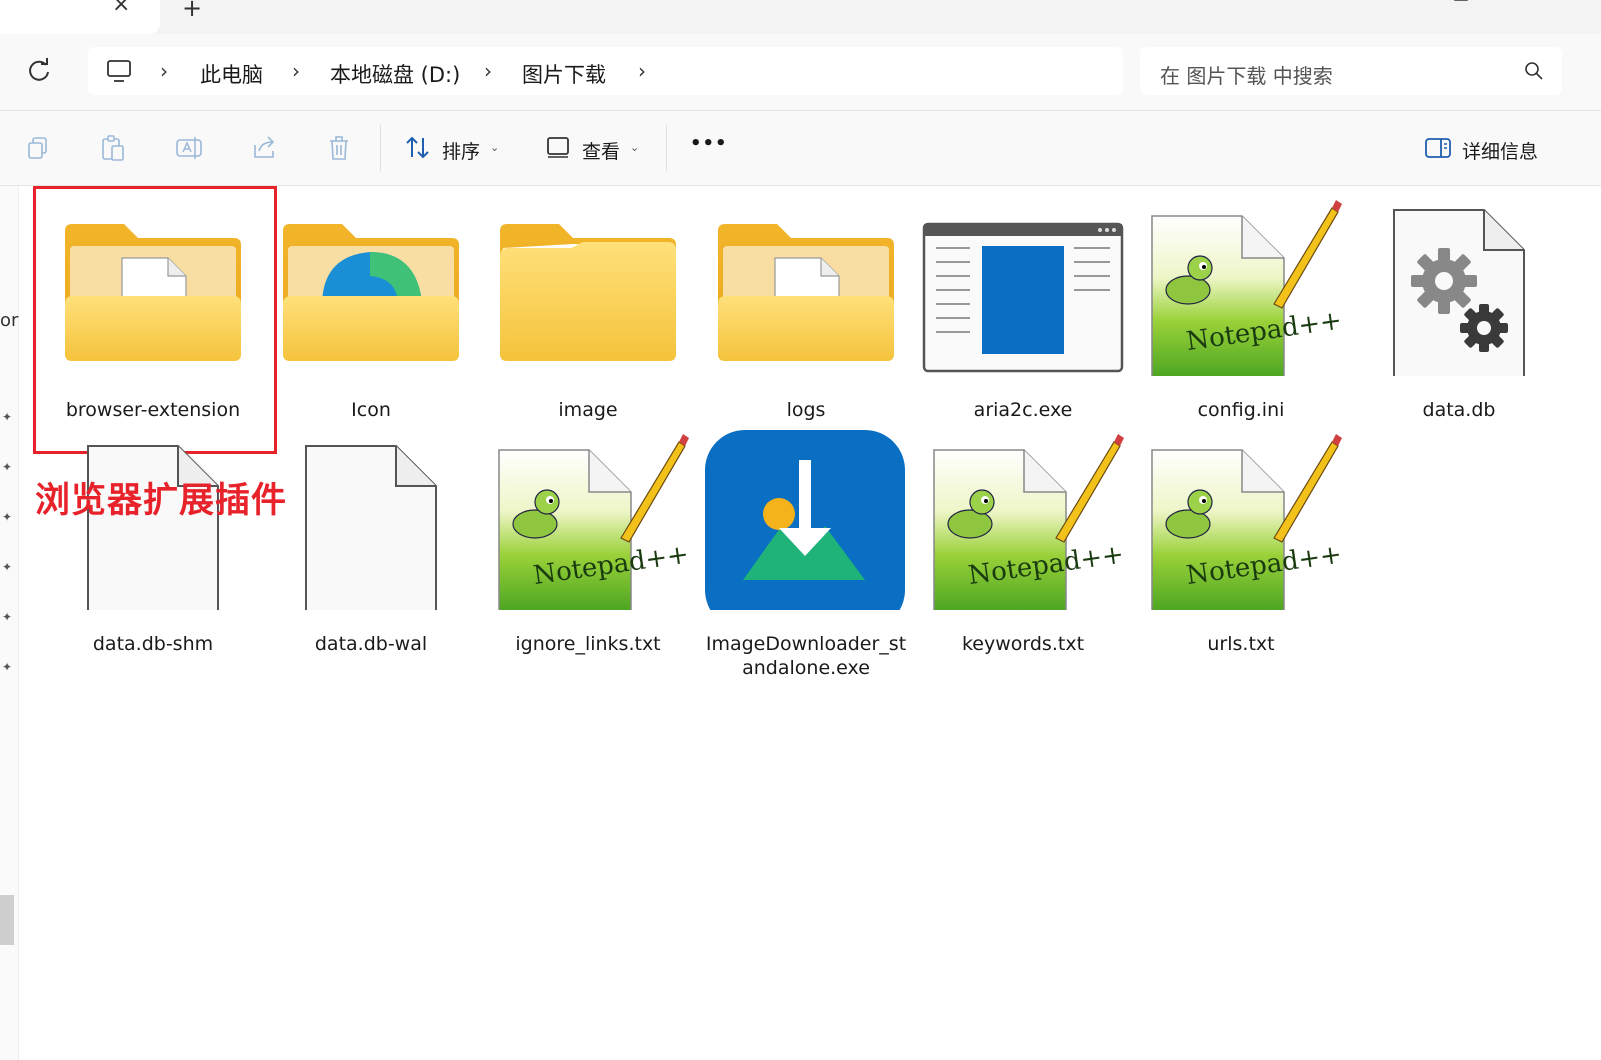 Image resolution: width=1601 pixels, height=1060 pixels. What do you see at coordinates (709, 143) in the screenshot?
I see `more-options-button: •••` at bounding box center [709, 143].